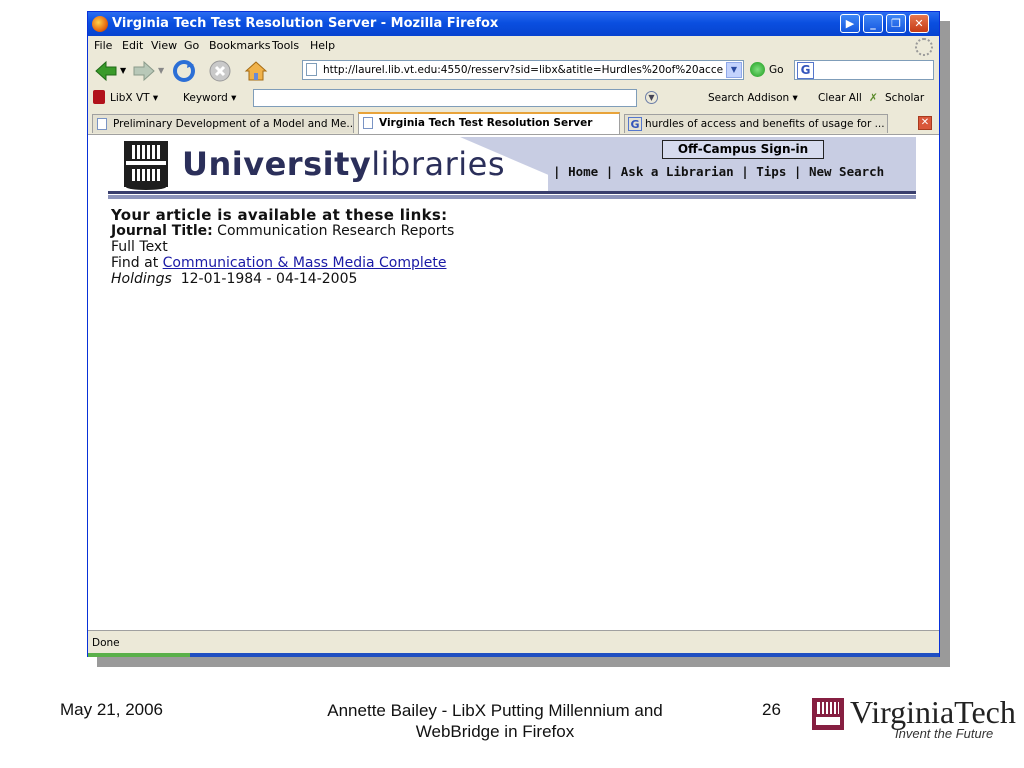 The height and width of the screenshot is (768, 1024). Describe the element at coordinates (141, 279) in the screenshot. I see `holdings-label: Holdings` at that location.